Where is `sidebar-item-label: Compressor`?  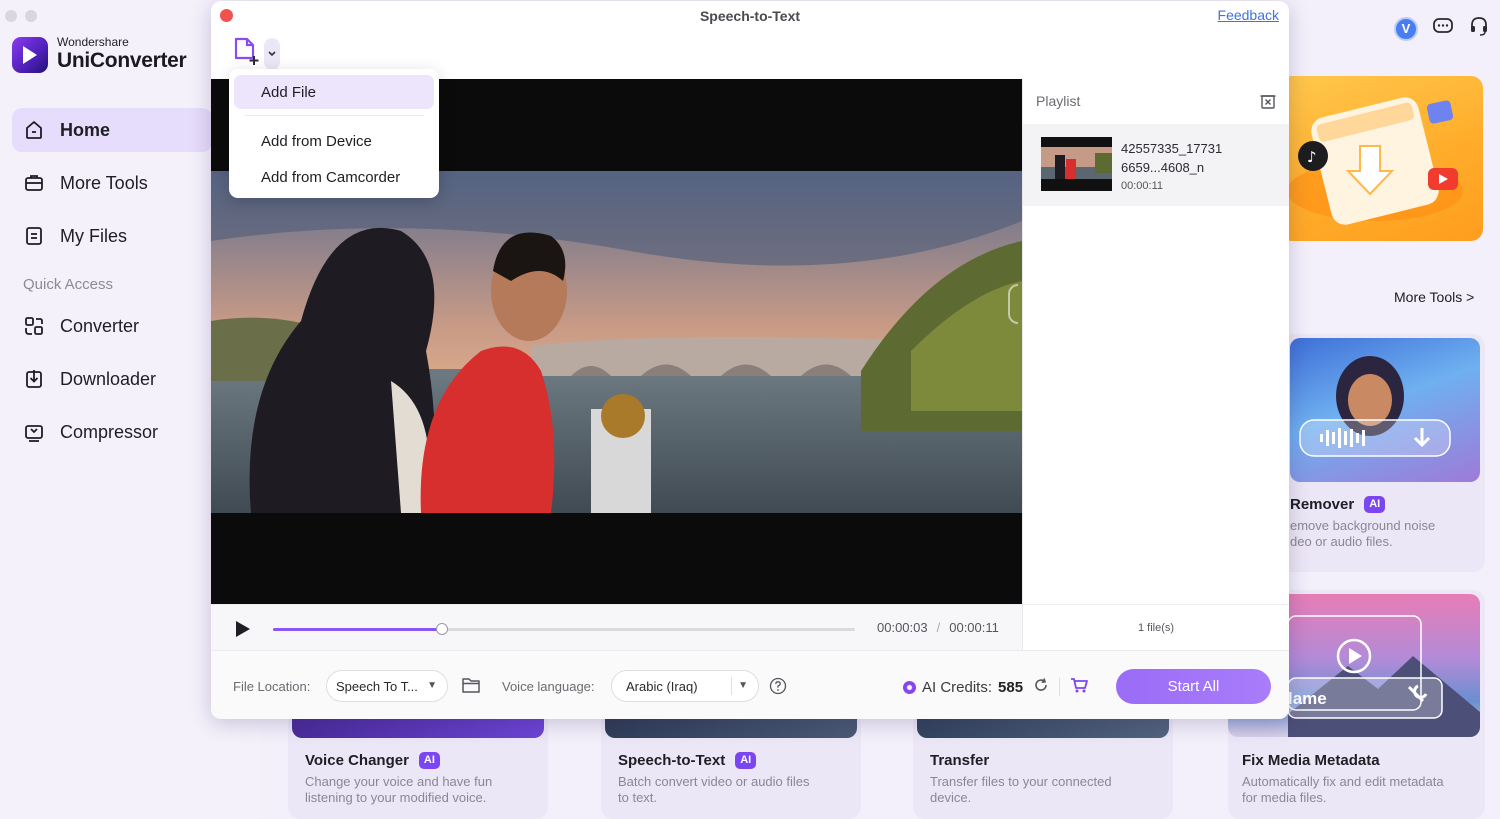 sidebar-item-label: Compressor is located at coordinates (109, 431).